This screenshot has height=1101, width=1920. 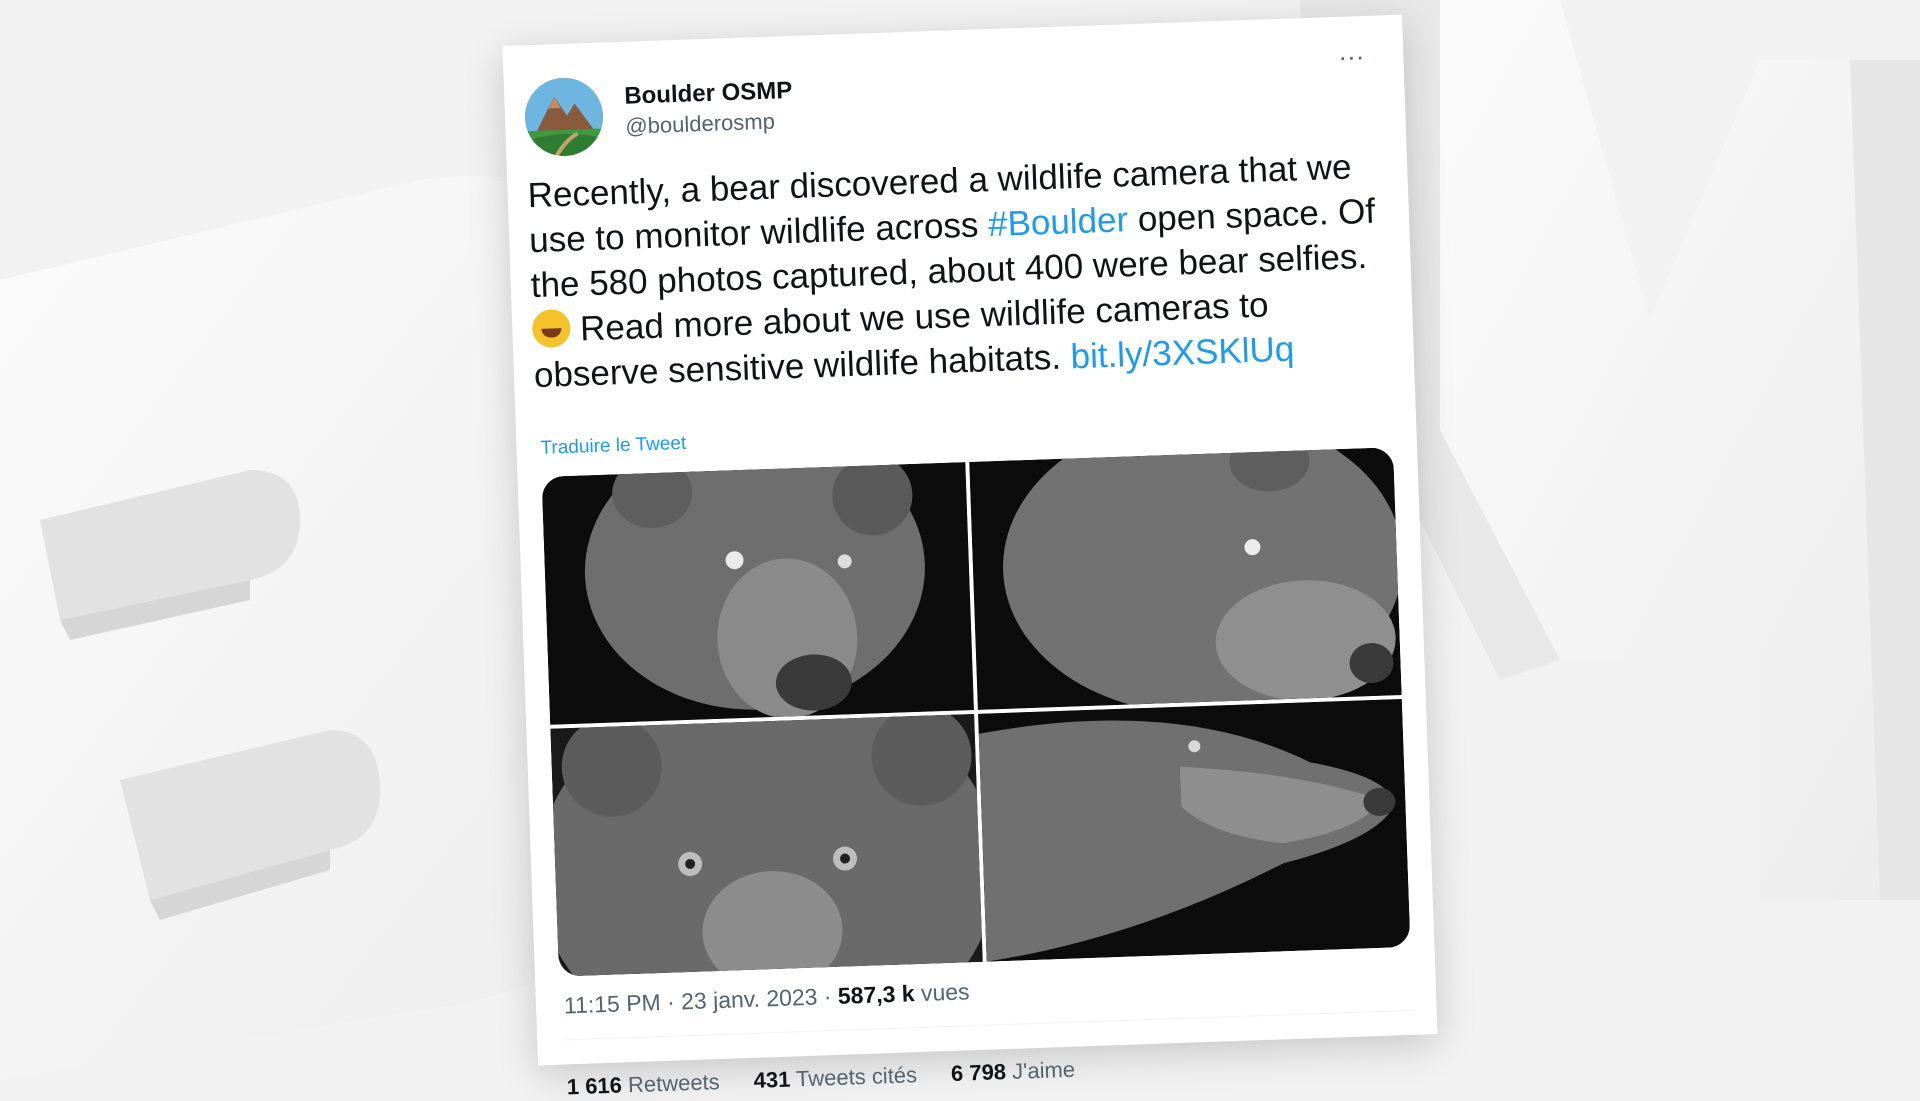 What do you see at coordinates (1351, 59) in the screenshot?
I see `more-options-button: ···` at bounding box center [1351, 59].